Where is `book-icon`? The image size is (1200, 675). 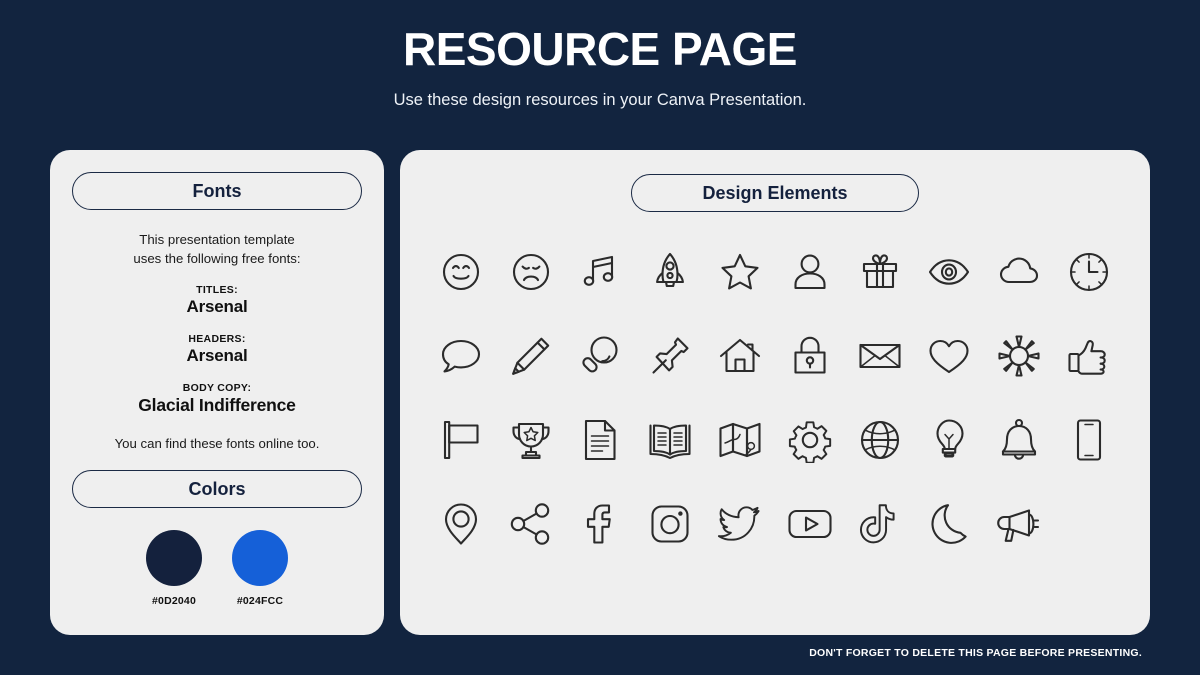 book-icon is located at coordinates (670, 440).